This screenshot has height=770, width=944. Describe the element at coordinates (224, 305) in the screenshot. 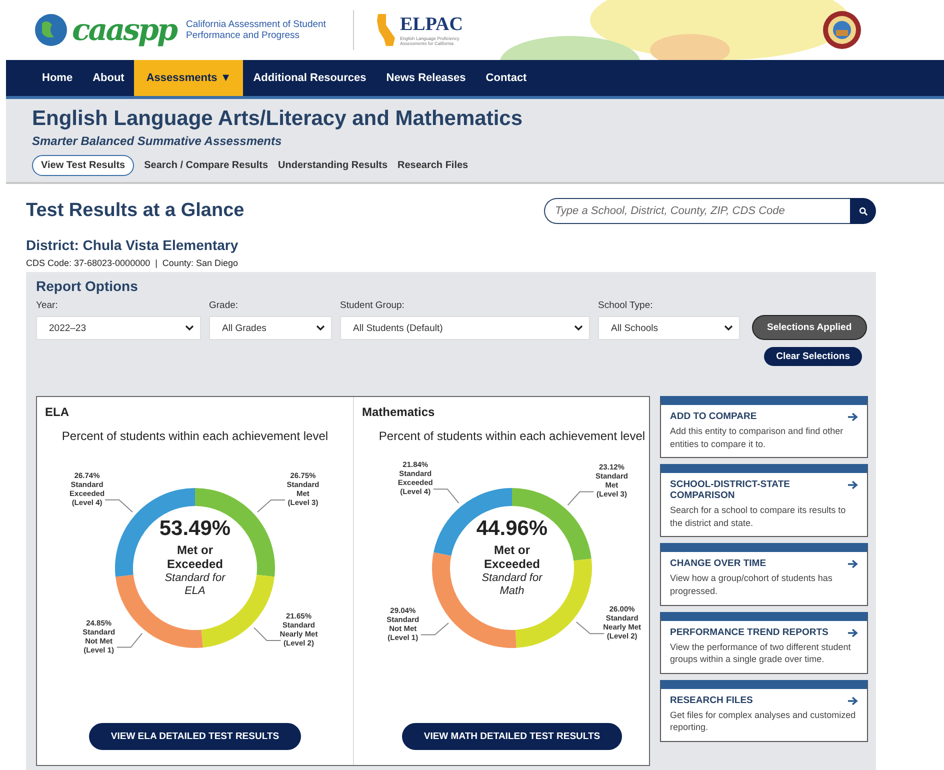

I see `filter-label: Grade:` at that location.